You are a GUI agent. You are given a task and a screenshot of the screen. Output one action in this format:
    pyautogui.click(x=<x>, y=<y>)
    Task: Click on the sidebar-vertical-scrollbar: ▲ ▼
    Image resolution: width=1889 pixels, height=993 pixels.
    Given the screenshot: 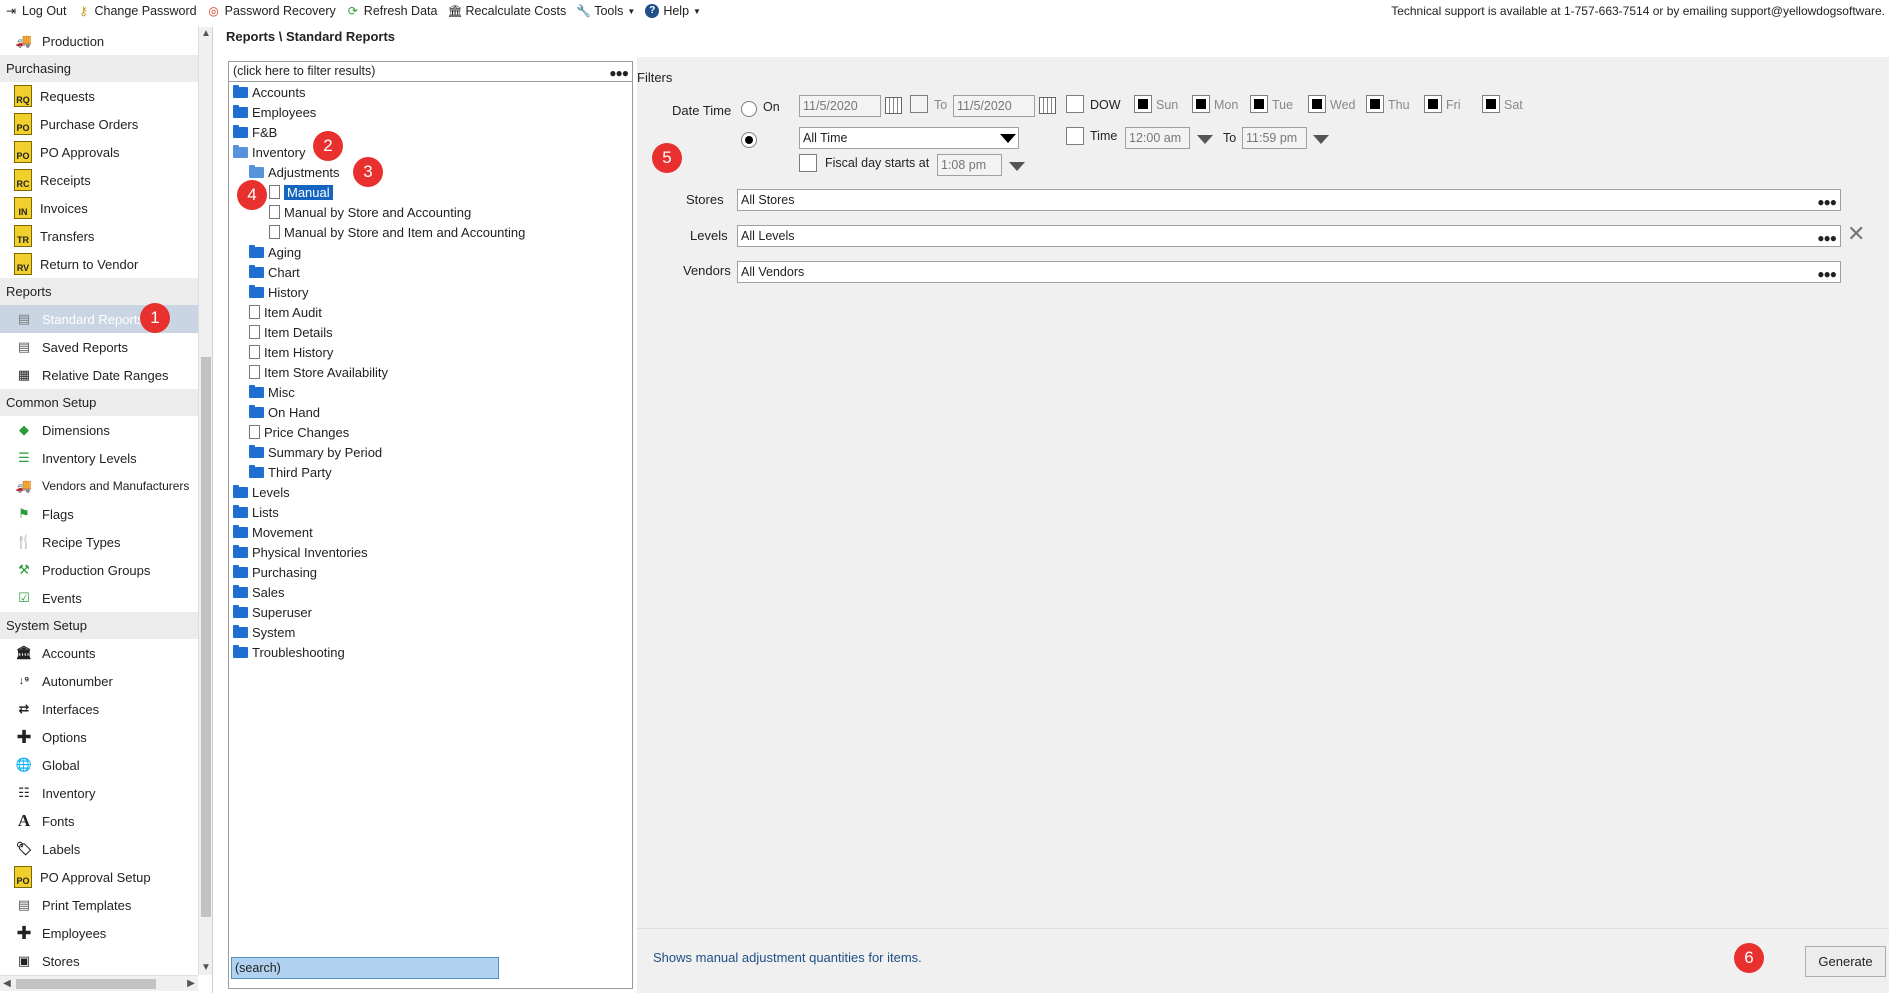 What is the action you would take?
    pyautogui.click(x=205, y=501)
    